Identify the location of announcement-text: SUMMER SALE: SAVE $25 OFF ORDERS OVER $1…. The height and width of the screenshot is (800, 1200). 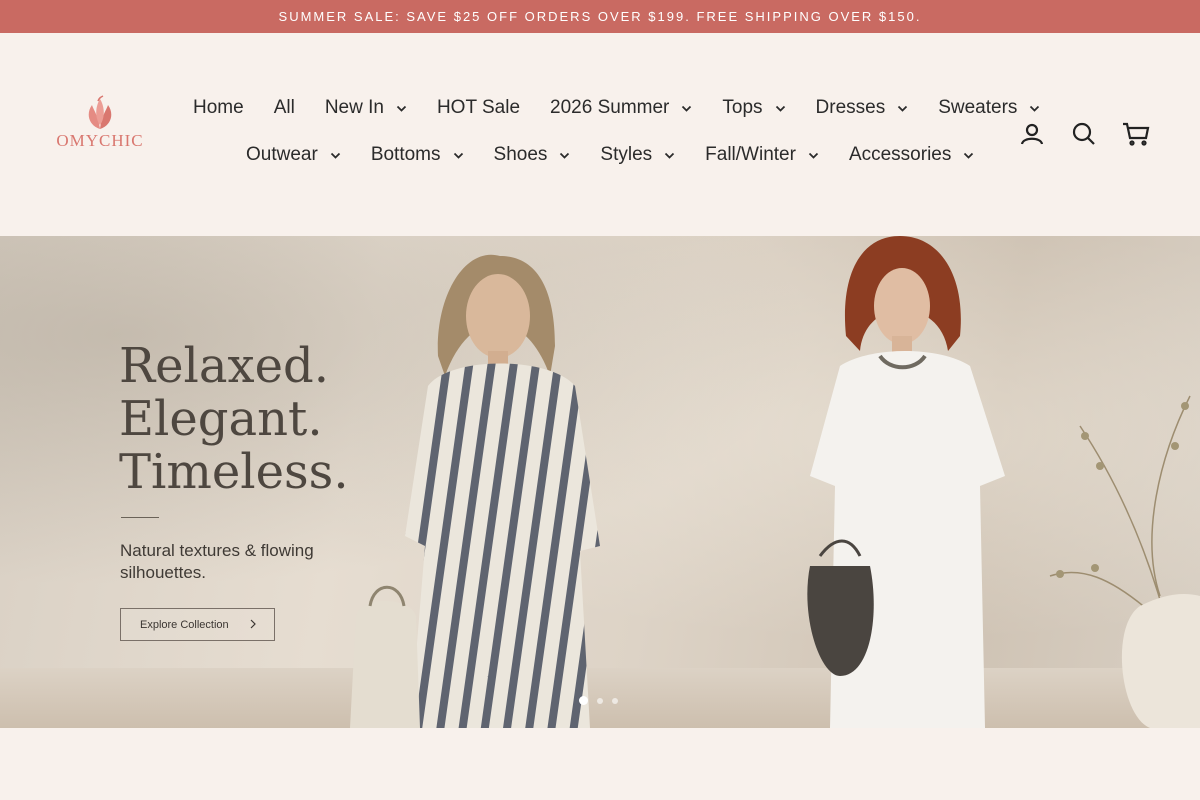
(600, 16).